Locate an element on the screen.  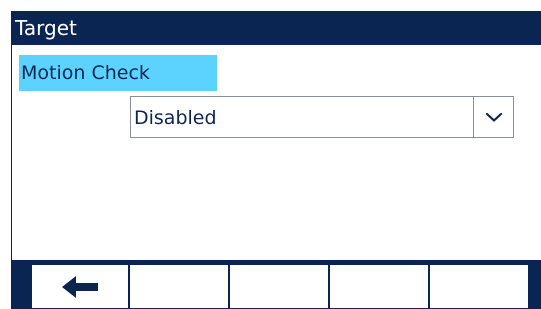
back-softkey is located at coordinates (80, 286).